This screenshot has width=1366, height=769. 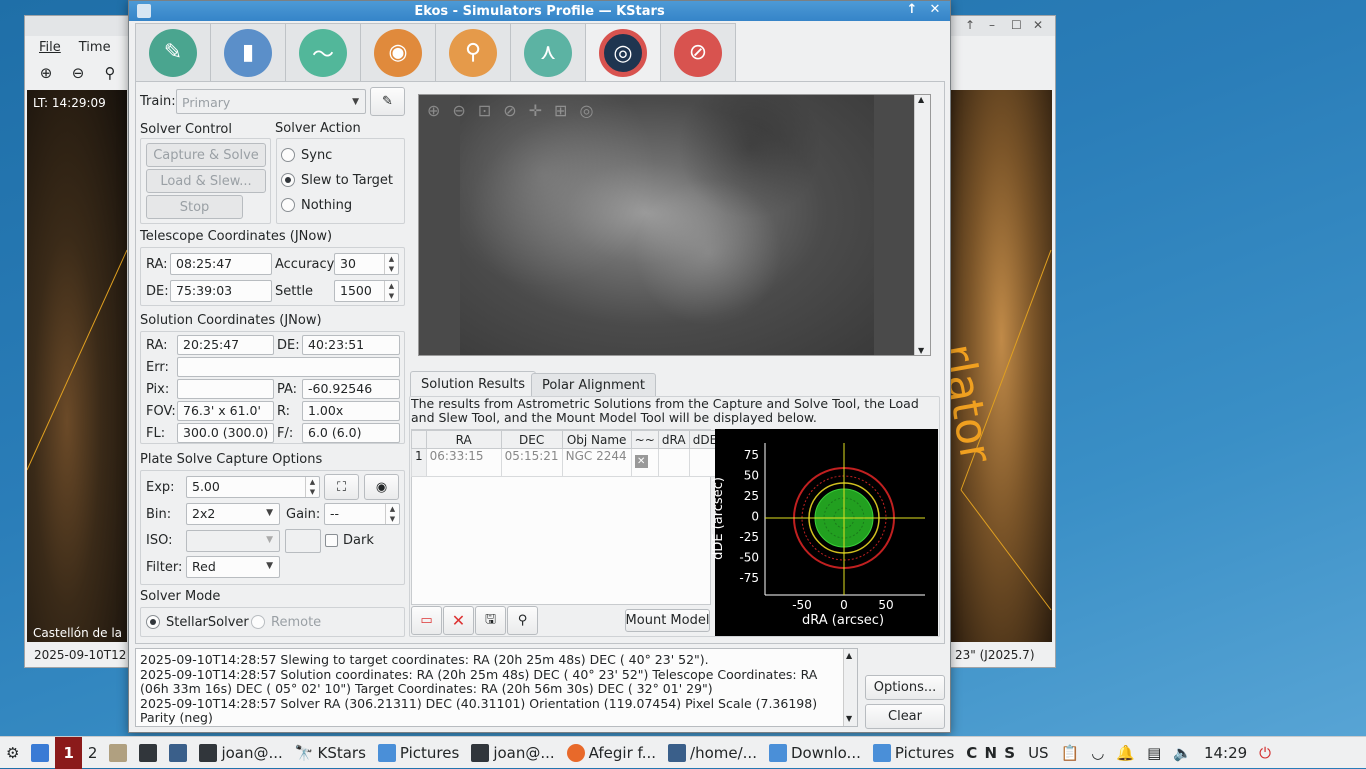 What do you see at coordinates (288, 205) in the screenshot?
I see `radio-nothing` at bounding box center [288, 205].